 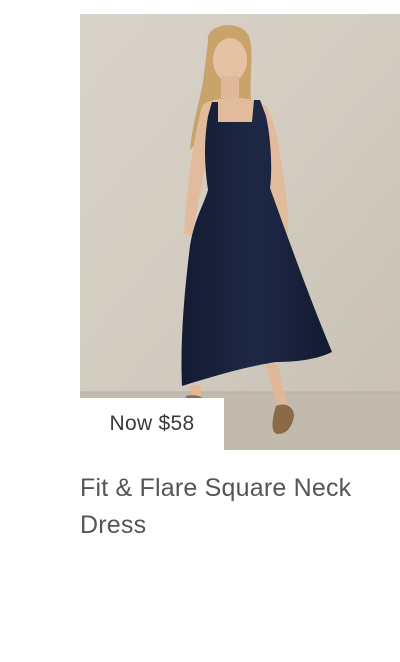 What do you see at coordinates (230, 507) in the screenshot?
I see `product-name-link: Fit & Flare Square Neck Dress` at bounding box center [230, 507].